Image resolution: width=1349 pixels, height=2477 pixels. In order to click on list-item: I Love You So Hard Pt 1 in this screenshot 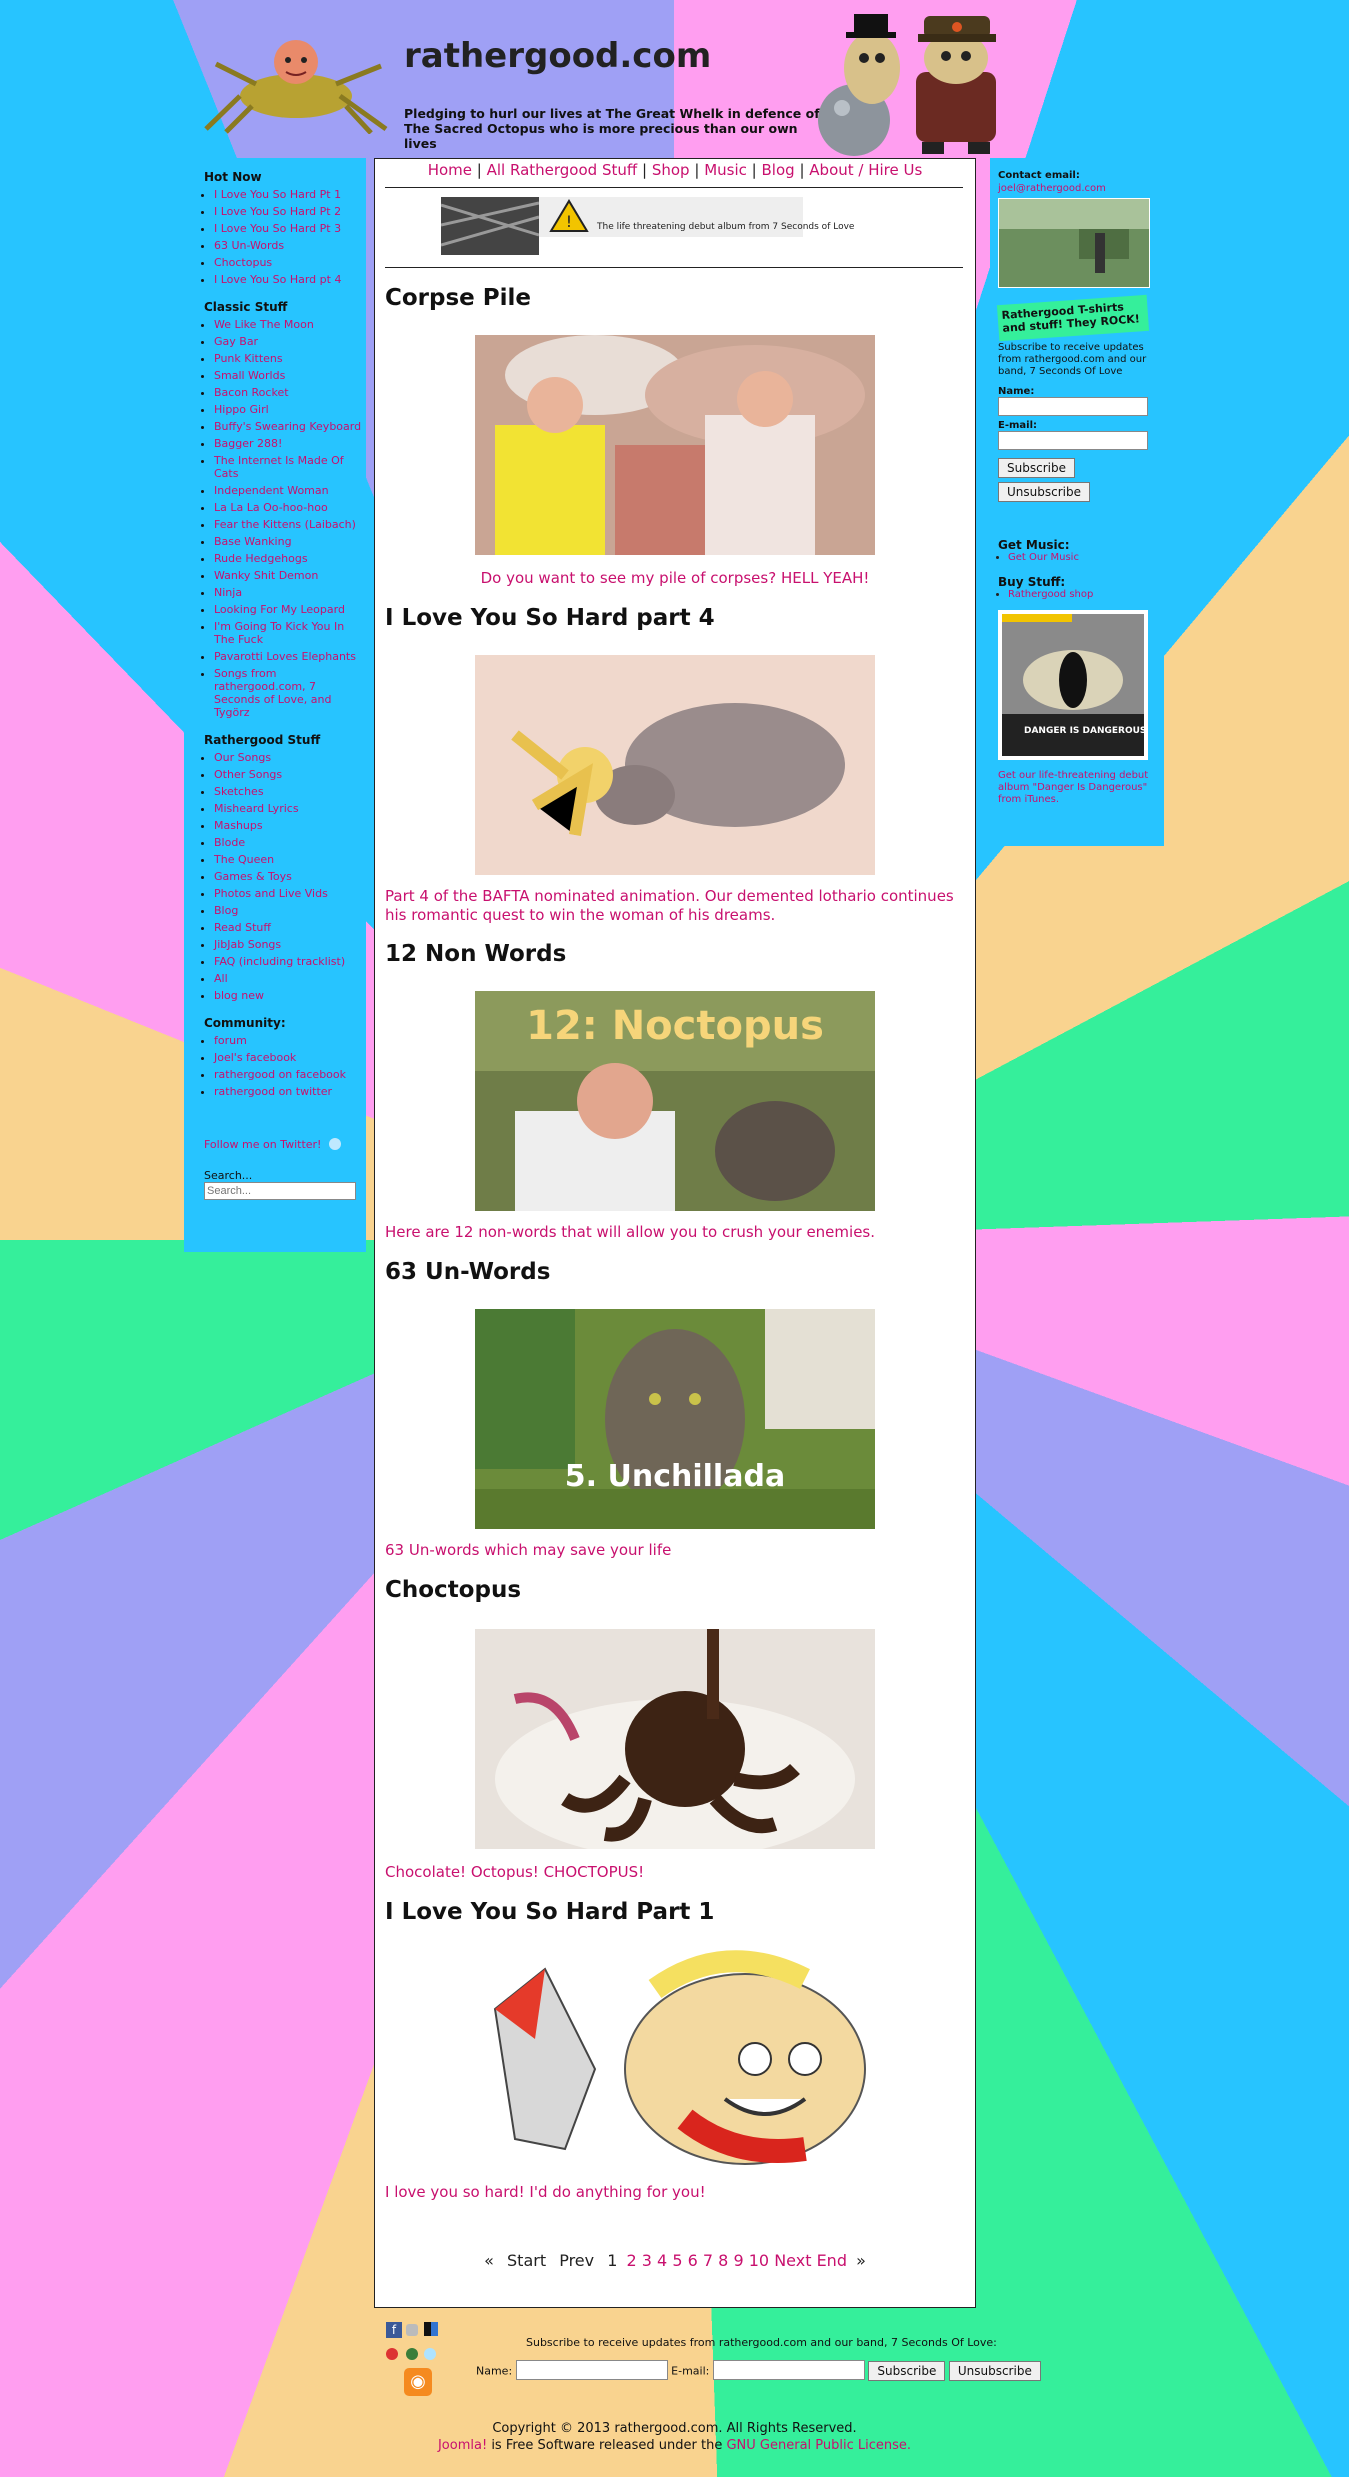, I will do `click(289, 194)`.